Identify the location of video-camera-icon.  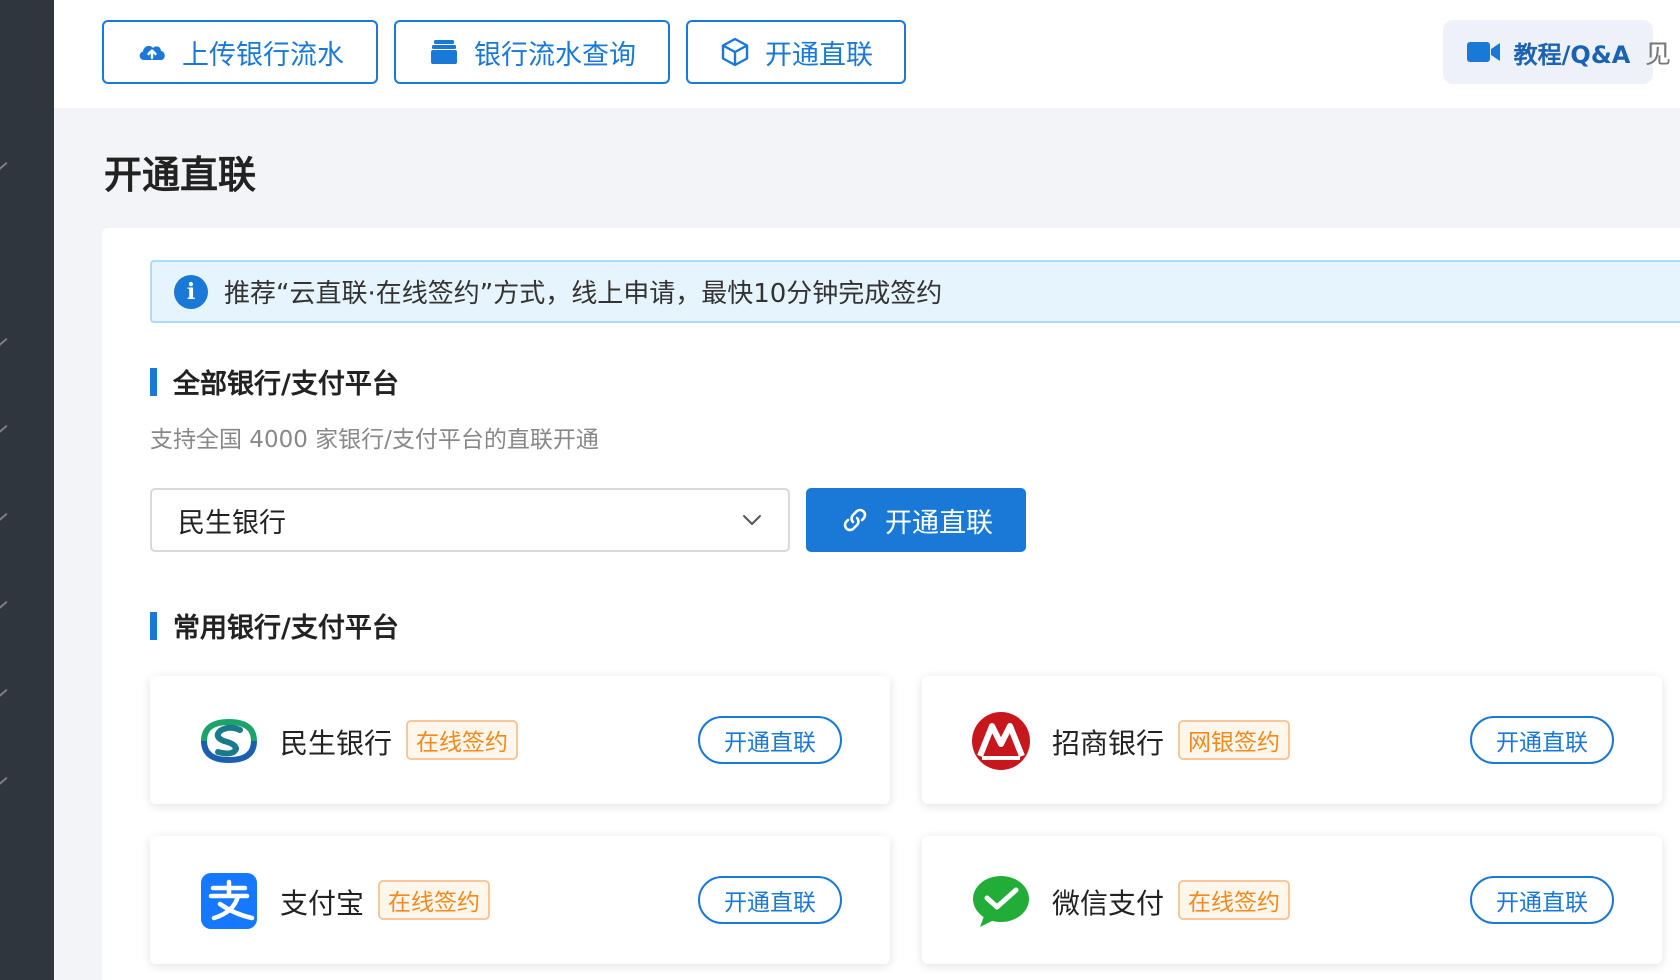
(1483, 52).